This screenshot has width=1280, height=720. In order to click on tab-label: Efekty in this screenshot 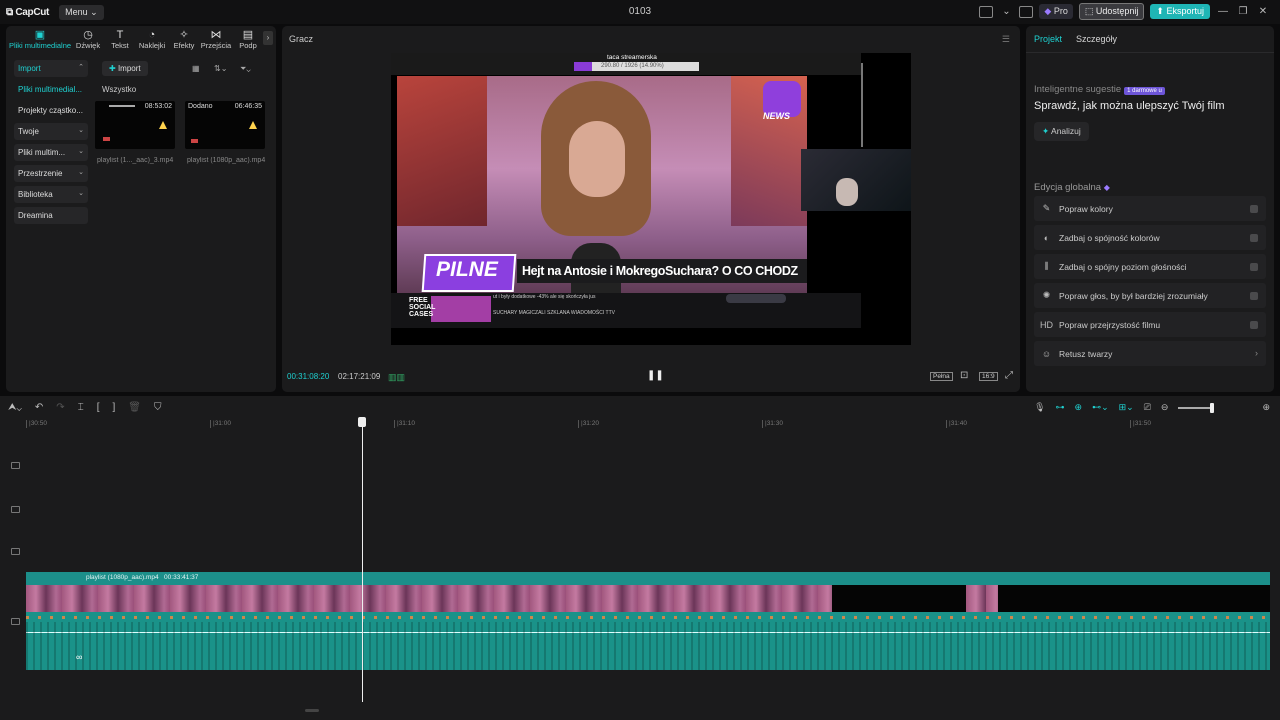, I will do `click(184, 45)`.